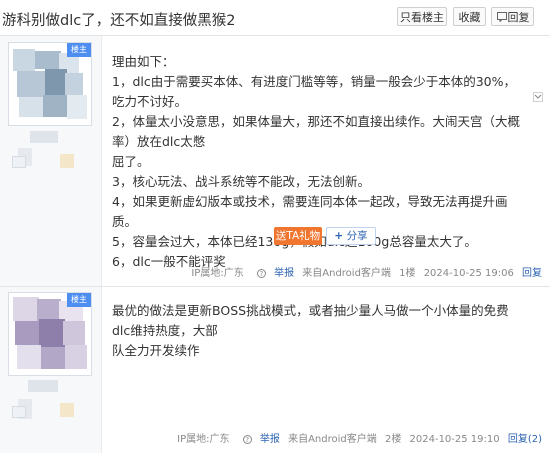 This screenshot has width=550, height=453. I want to click on reply-link: 回复(2), so click(525, 439).